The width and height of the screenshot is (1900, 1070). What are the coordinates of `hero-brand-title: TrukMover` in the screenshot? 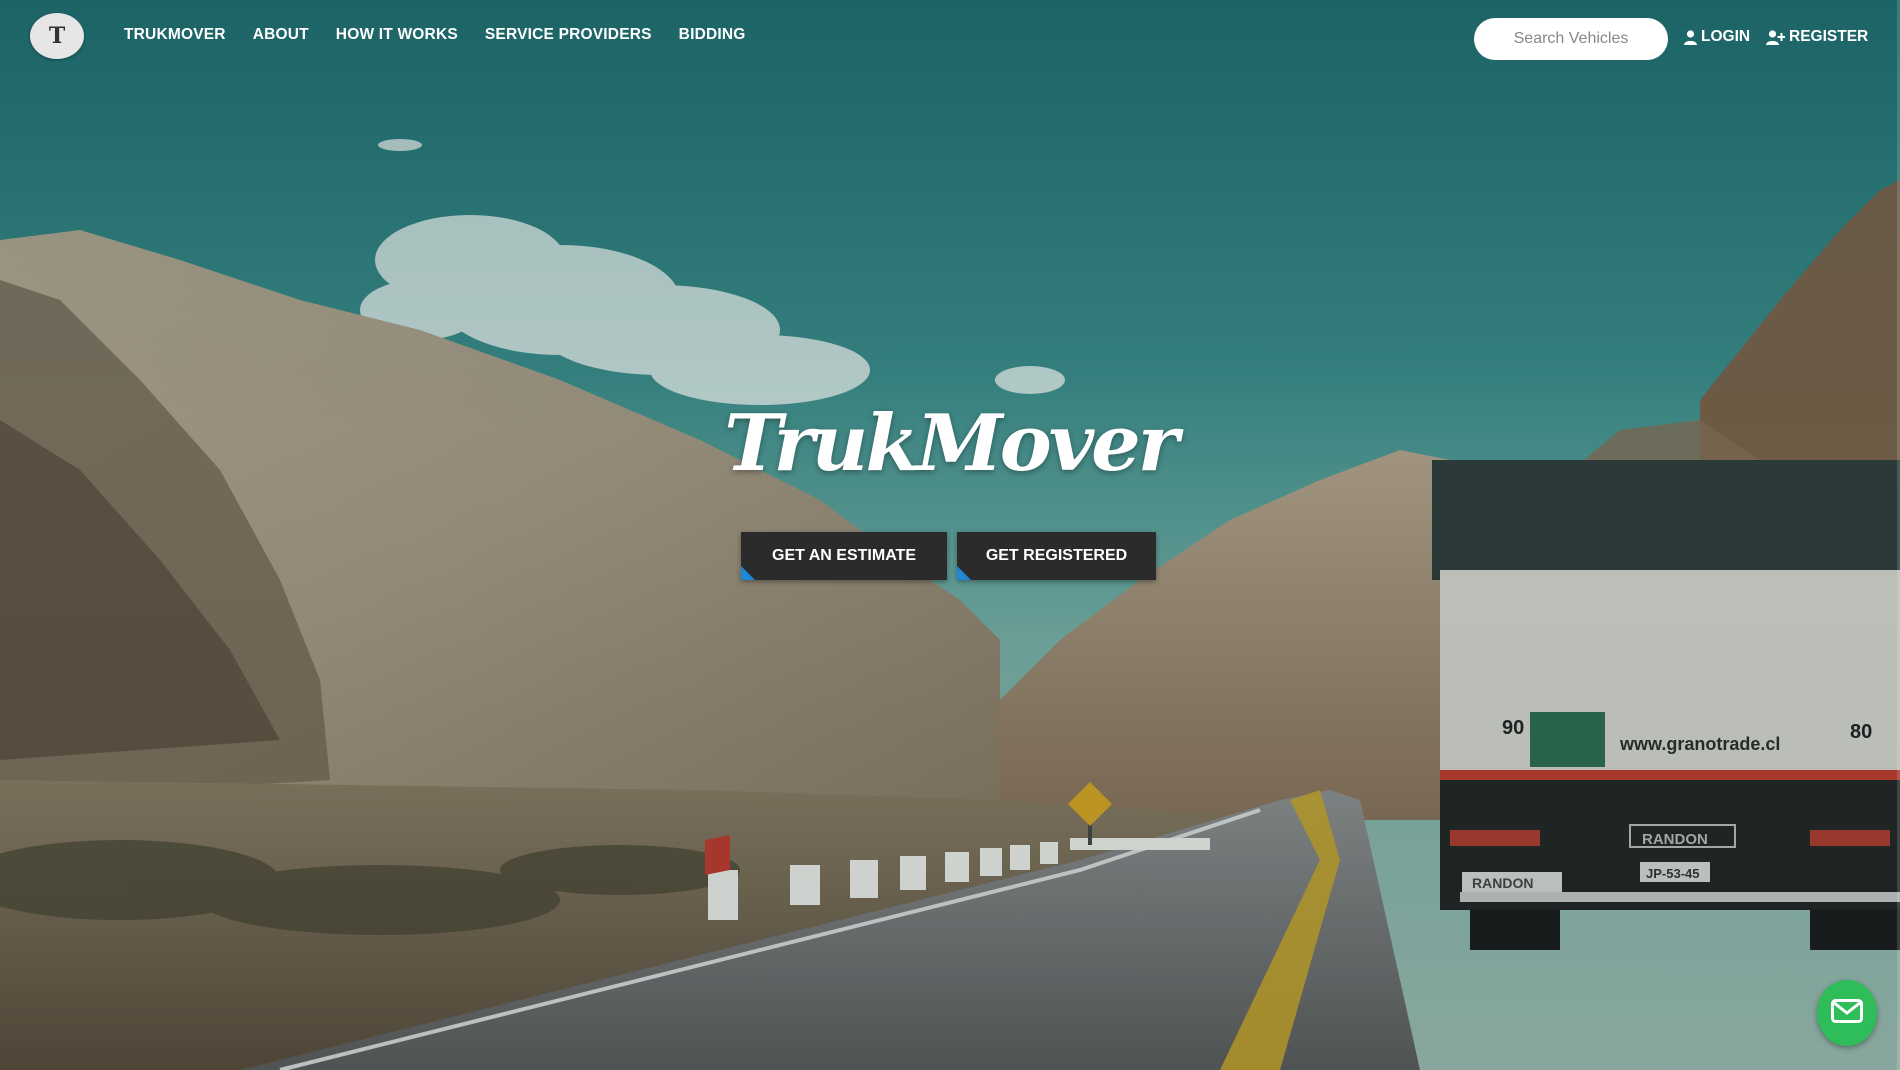 It's located at (951, 443).